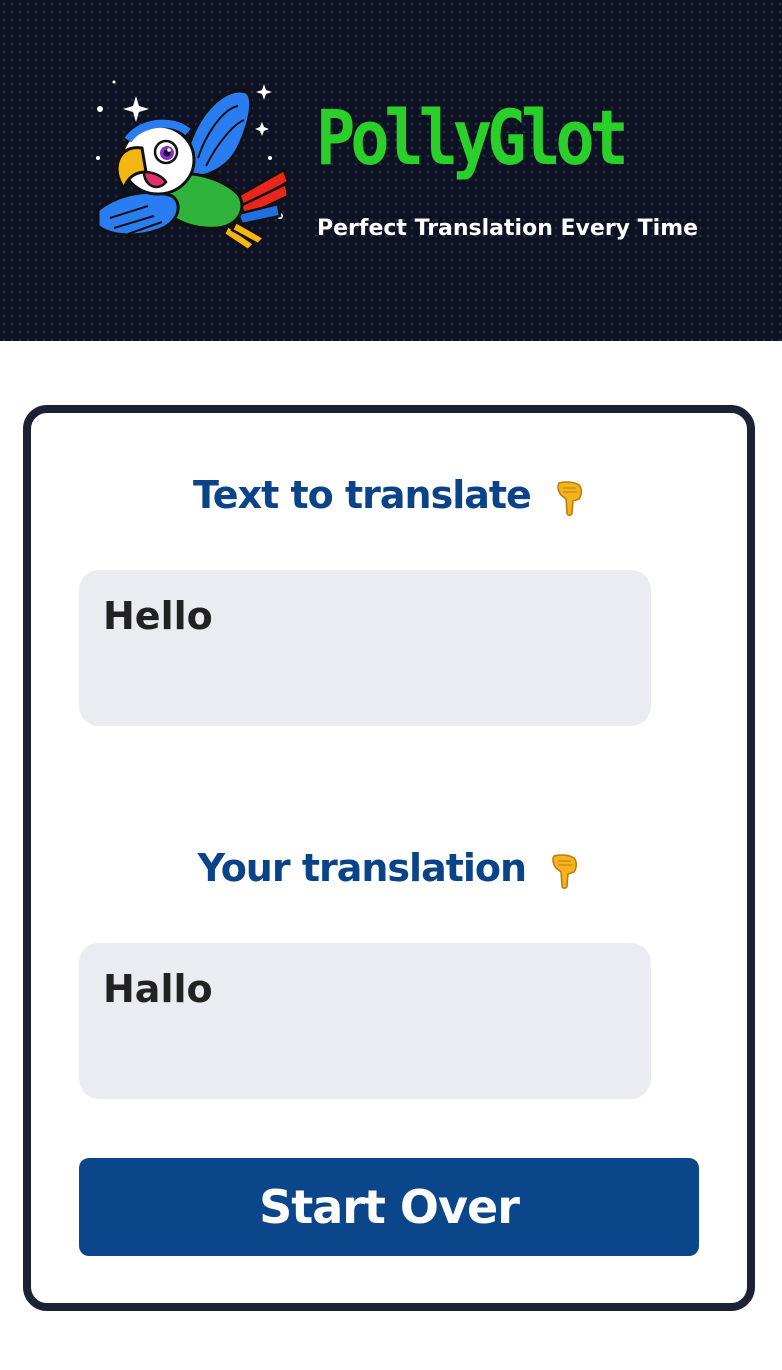 The height and width of the screenshot is (1370, 782). I want to click on input-section-heading: Text to translate, so click(389, 495).